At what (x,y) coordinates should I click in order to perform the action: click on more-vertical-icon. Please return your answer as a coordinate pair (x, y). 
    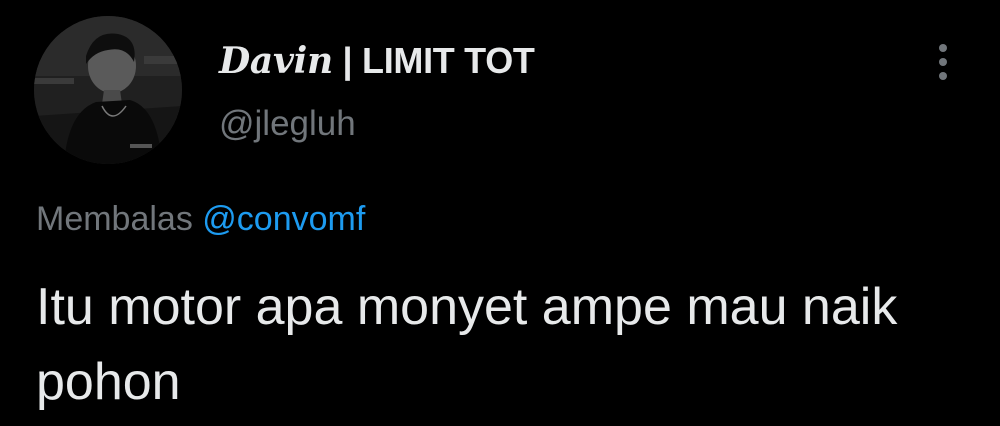
    Looking at the image, I should click on (943, 48).